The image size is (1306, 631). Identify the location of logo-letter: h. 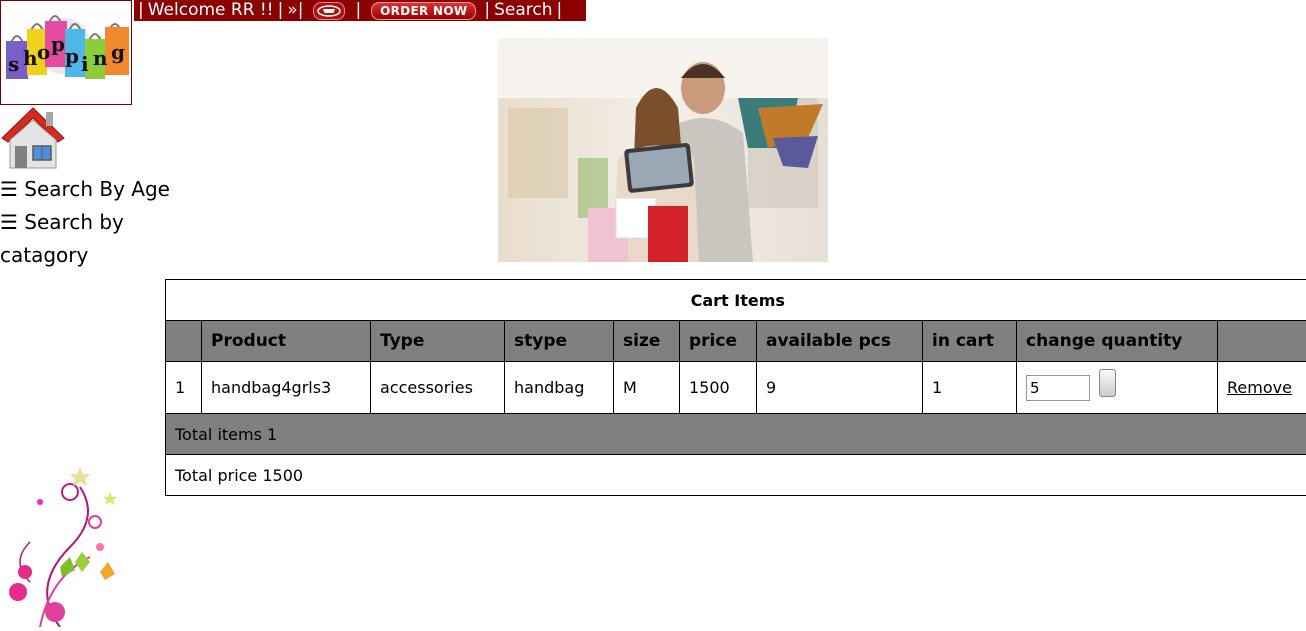
(30, 58).